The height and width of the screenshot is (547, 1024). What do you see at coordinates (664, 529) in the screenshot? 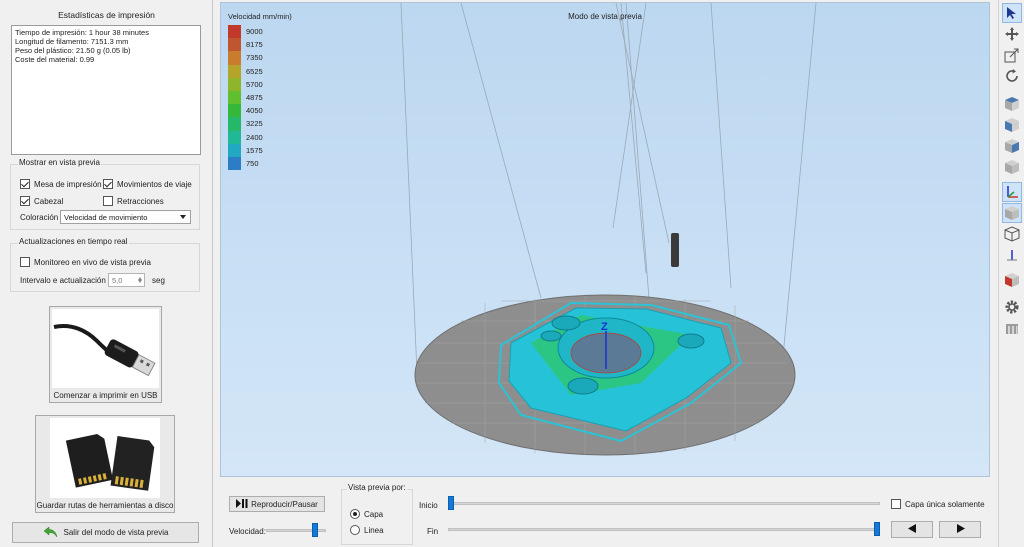
I see `end-slider-track` at bounding box center [664, 529].